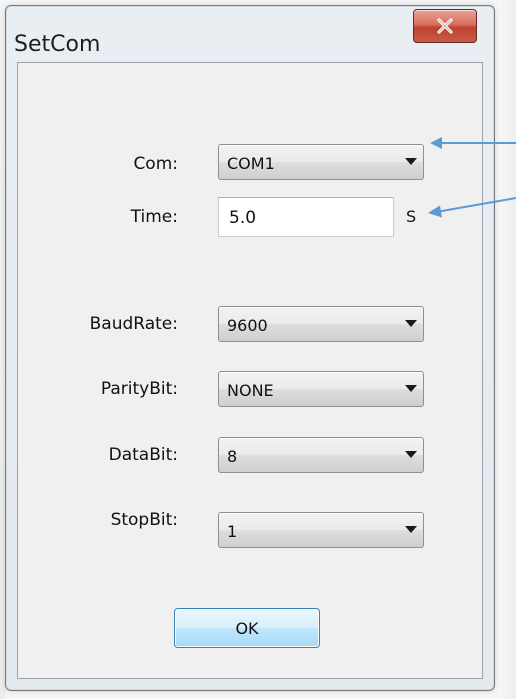  Describe the element at coordinates (321, 162) in the screenshot. I see `com-select: COM1` at that location.